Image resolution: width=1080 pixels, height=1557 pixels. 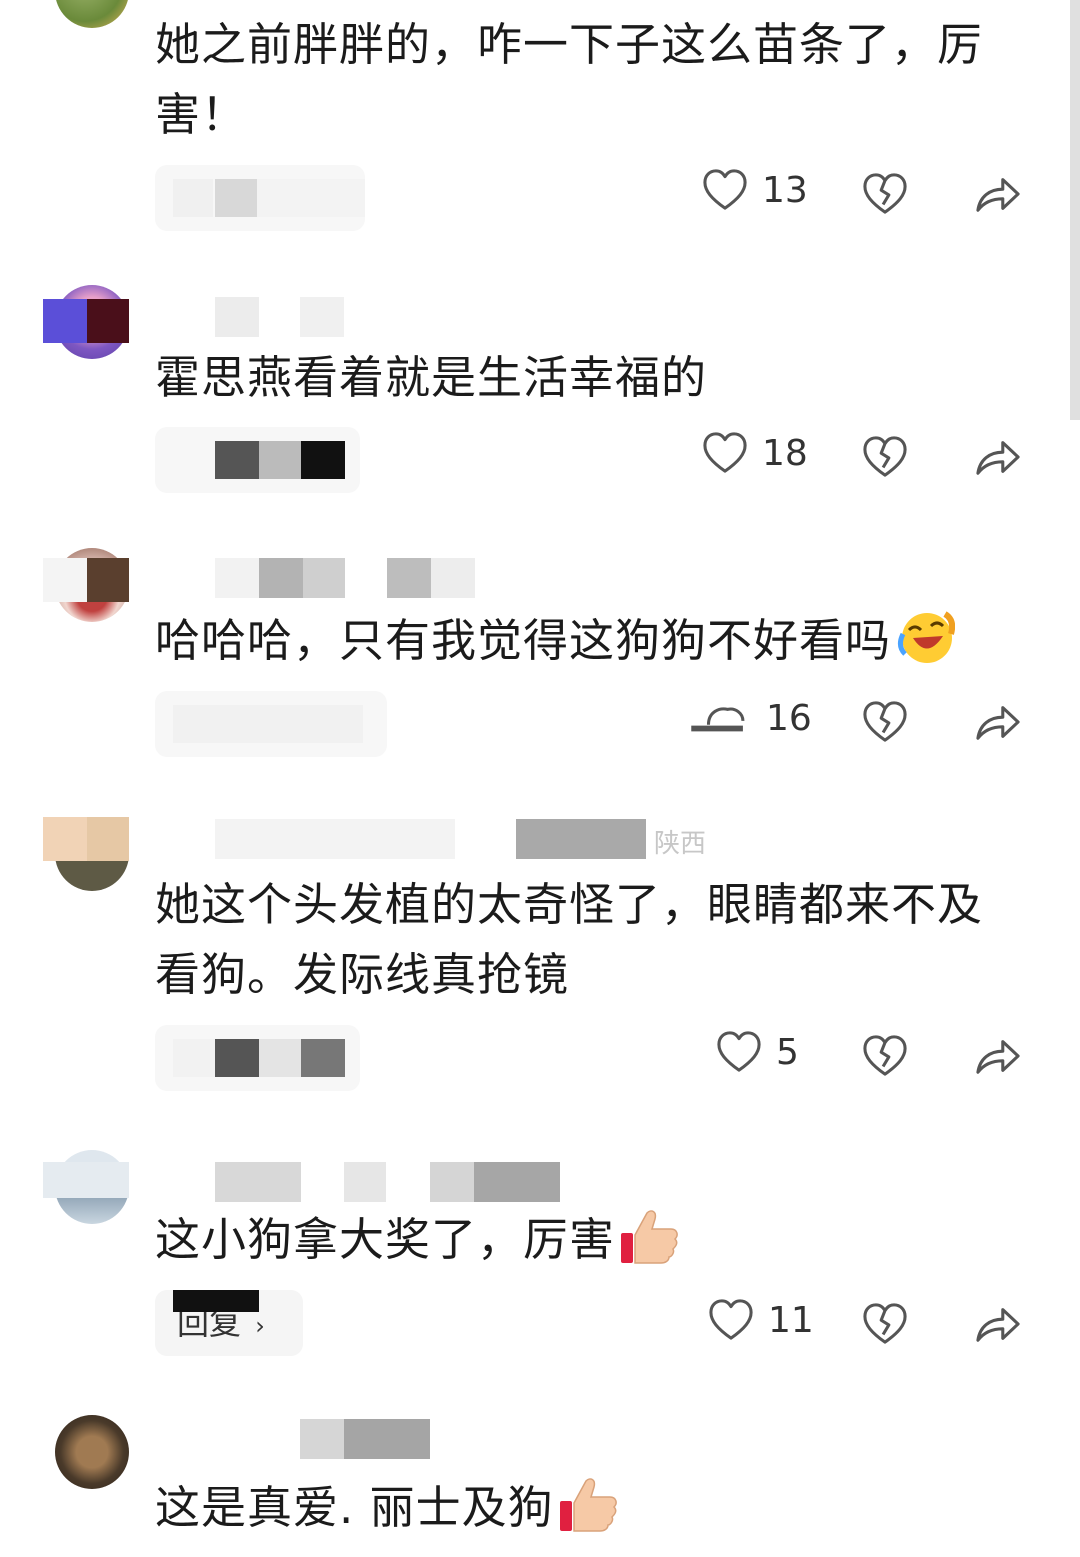 What do you see at coordinates (789, 718) in the screenshot?
I see `like-count: 16` at bounding box center [789, 718].